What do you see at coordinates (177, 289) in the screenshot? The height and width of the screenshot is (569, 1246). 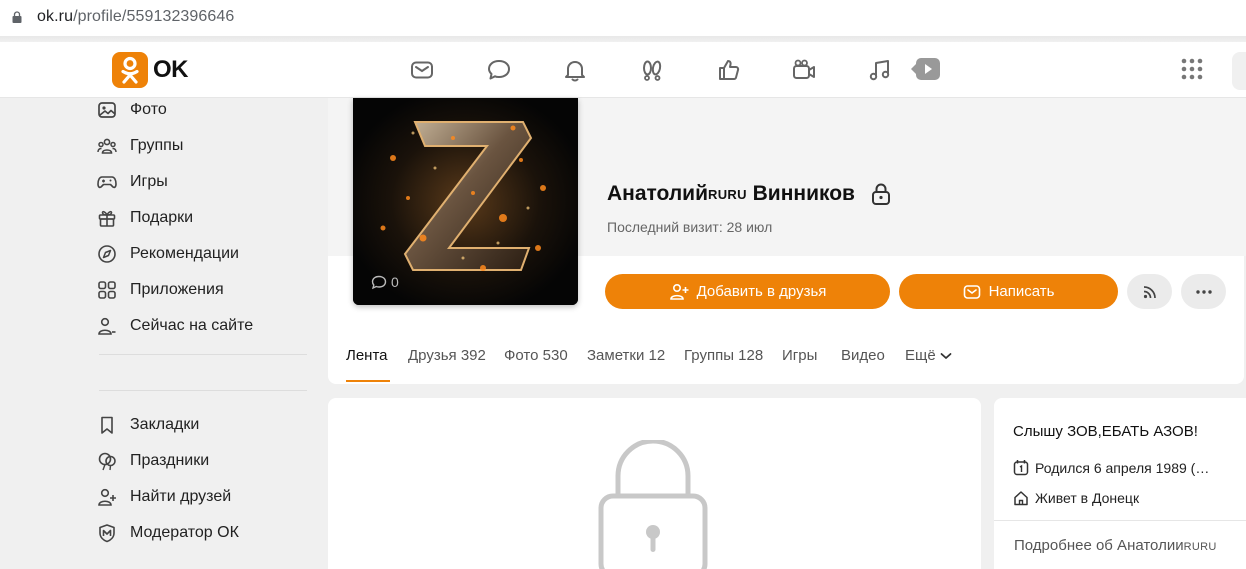 I see `sidebar-item-label: Приложения` at bounding box center [177, 289].